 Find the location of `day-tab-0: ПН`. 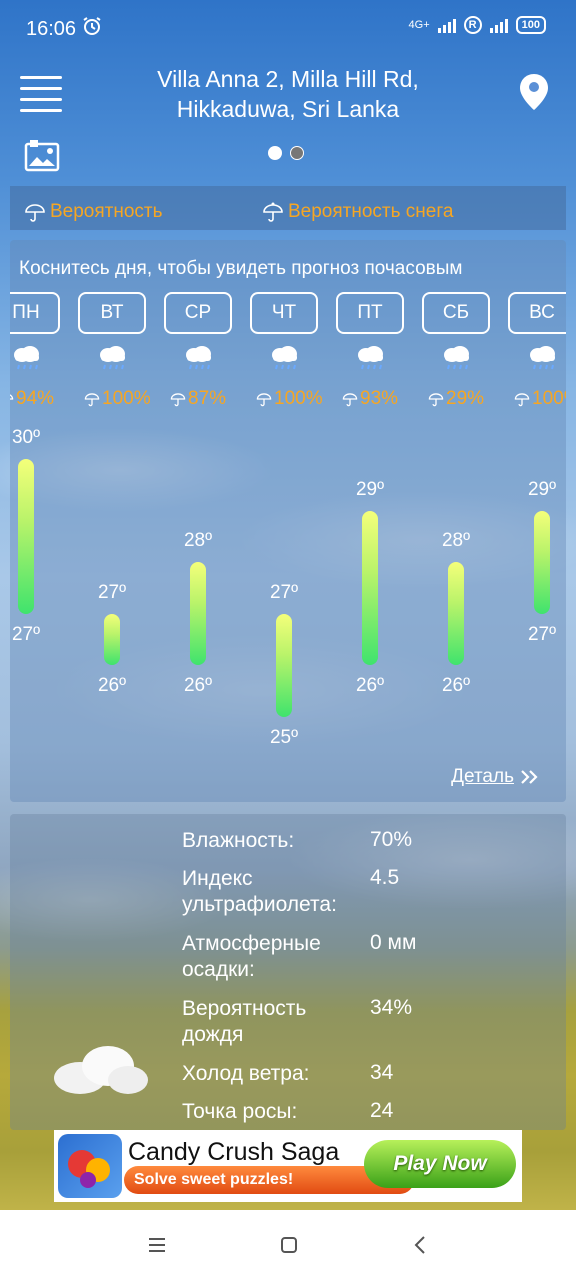

day-tab-0: ПН is located at coordinates (35, 313).